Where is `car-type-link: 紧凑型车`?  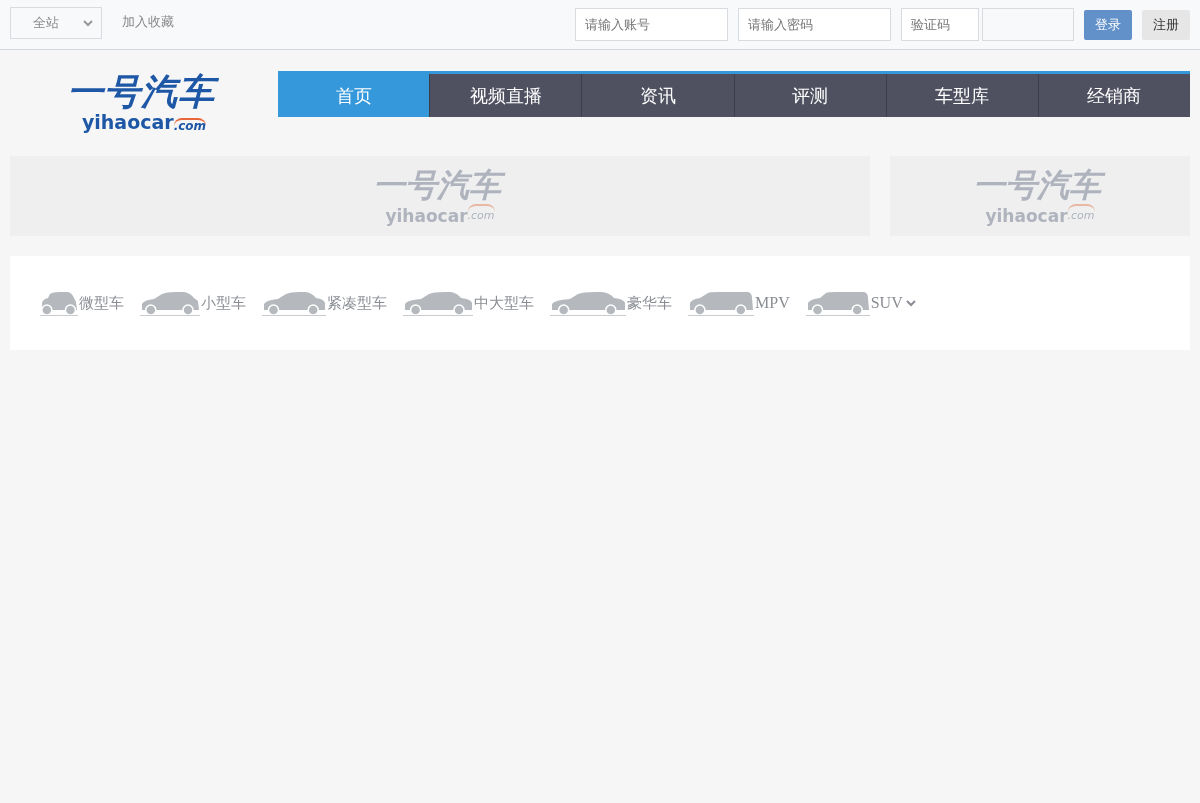 car-type-link: 紧凑型车 is located at coordinates (324, 303).